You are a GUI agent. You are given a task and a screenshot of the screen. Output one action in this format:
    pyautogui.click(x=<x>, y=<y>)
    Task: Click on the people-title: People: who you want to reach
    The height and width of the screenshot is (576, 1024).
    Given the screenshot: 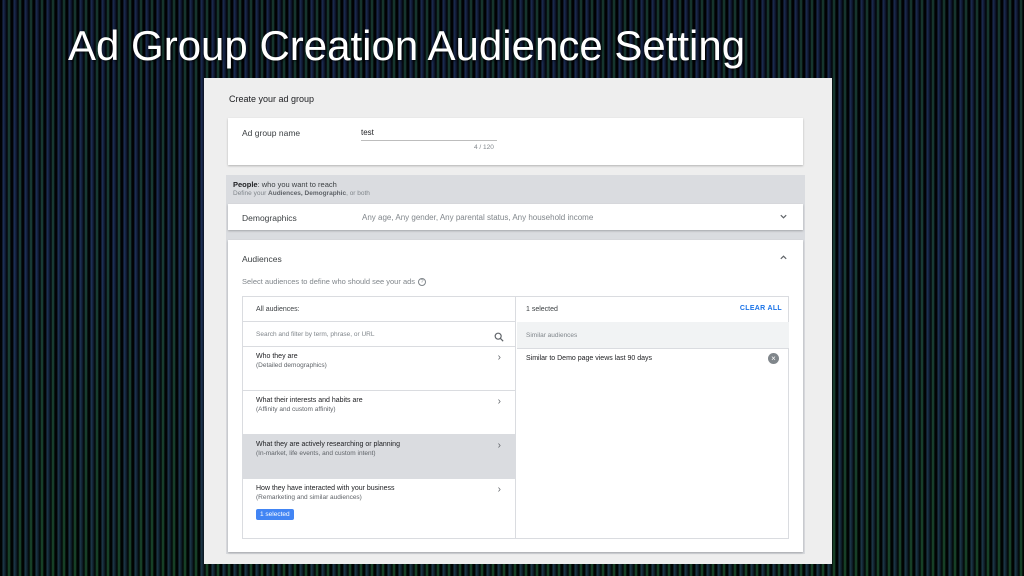 What is the action you would take?
    pyautogui.click(x=285, y=184)
    